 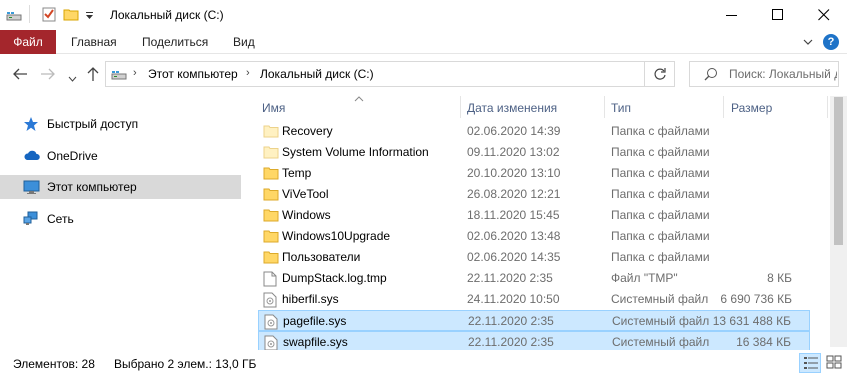 I want to click on nav-item-quick-access: Быстрый доступ, so click(x=120, y=124).